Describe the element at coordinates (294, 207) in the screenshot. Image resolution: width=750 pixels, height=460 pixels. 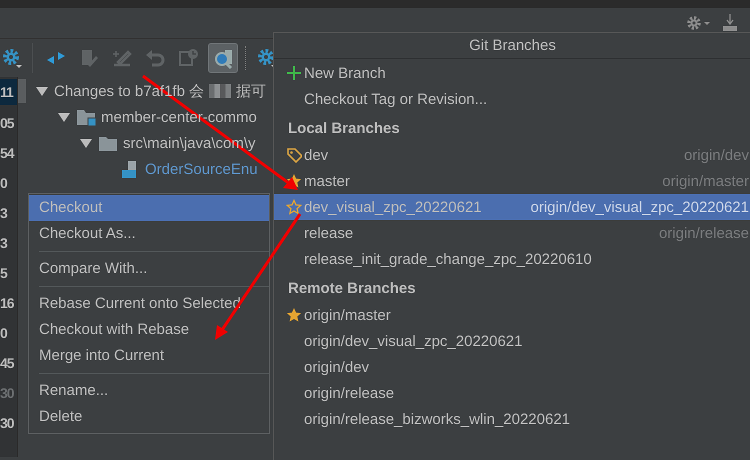
I see `star-outline-icon` at that location.